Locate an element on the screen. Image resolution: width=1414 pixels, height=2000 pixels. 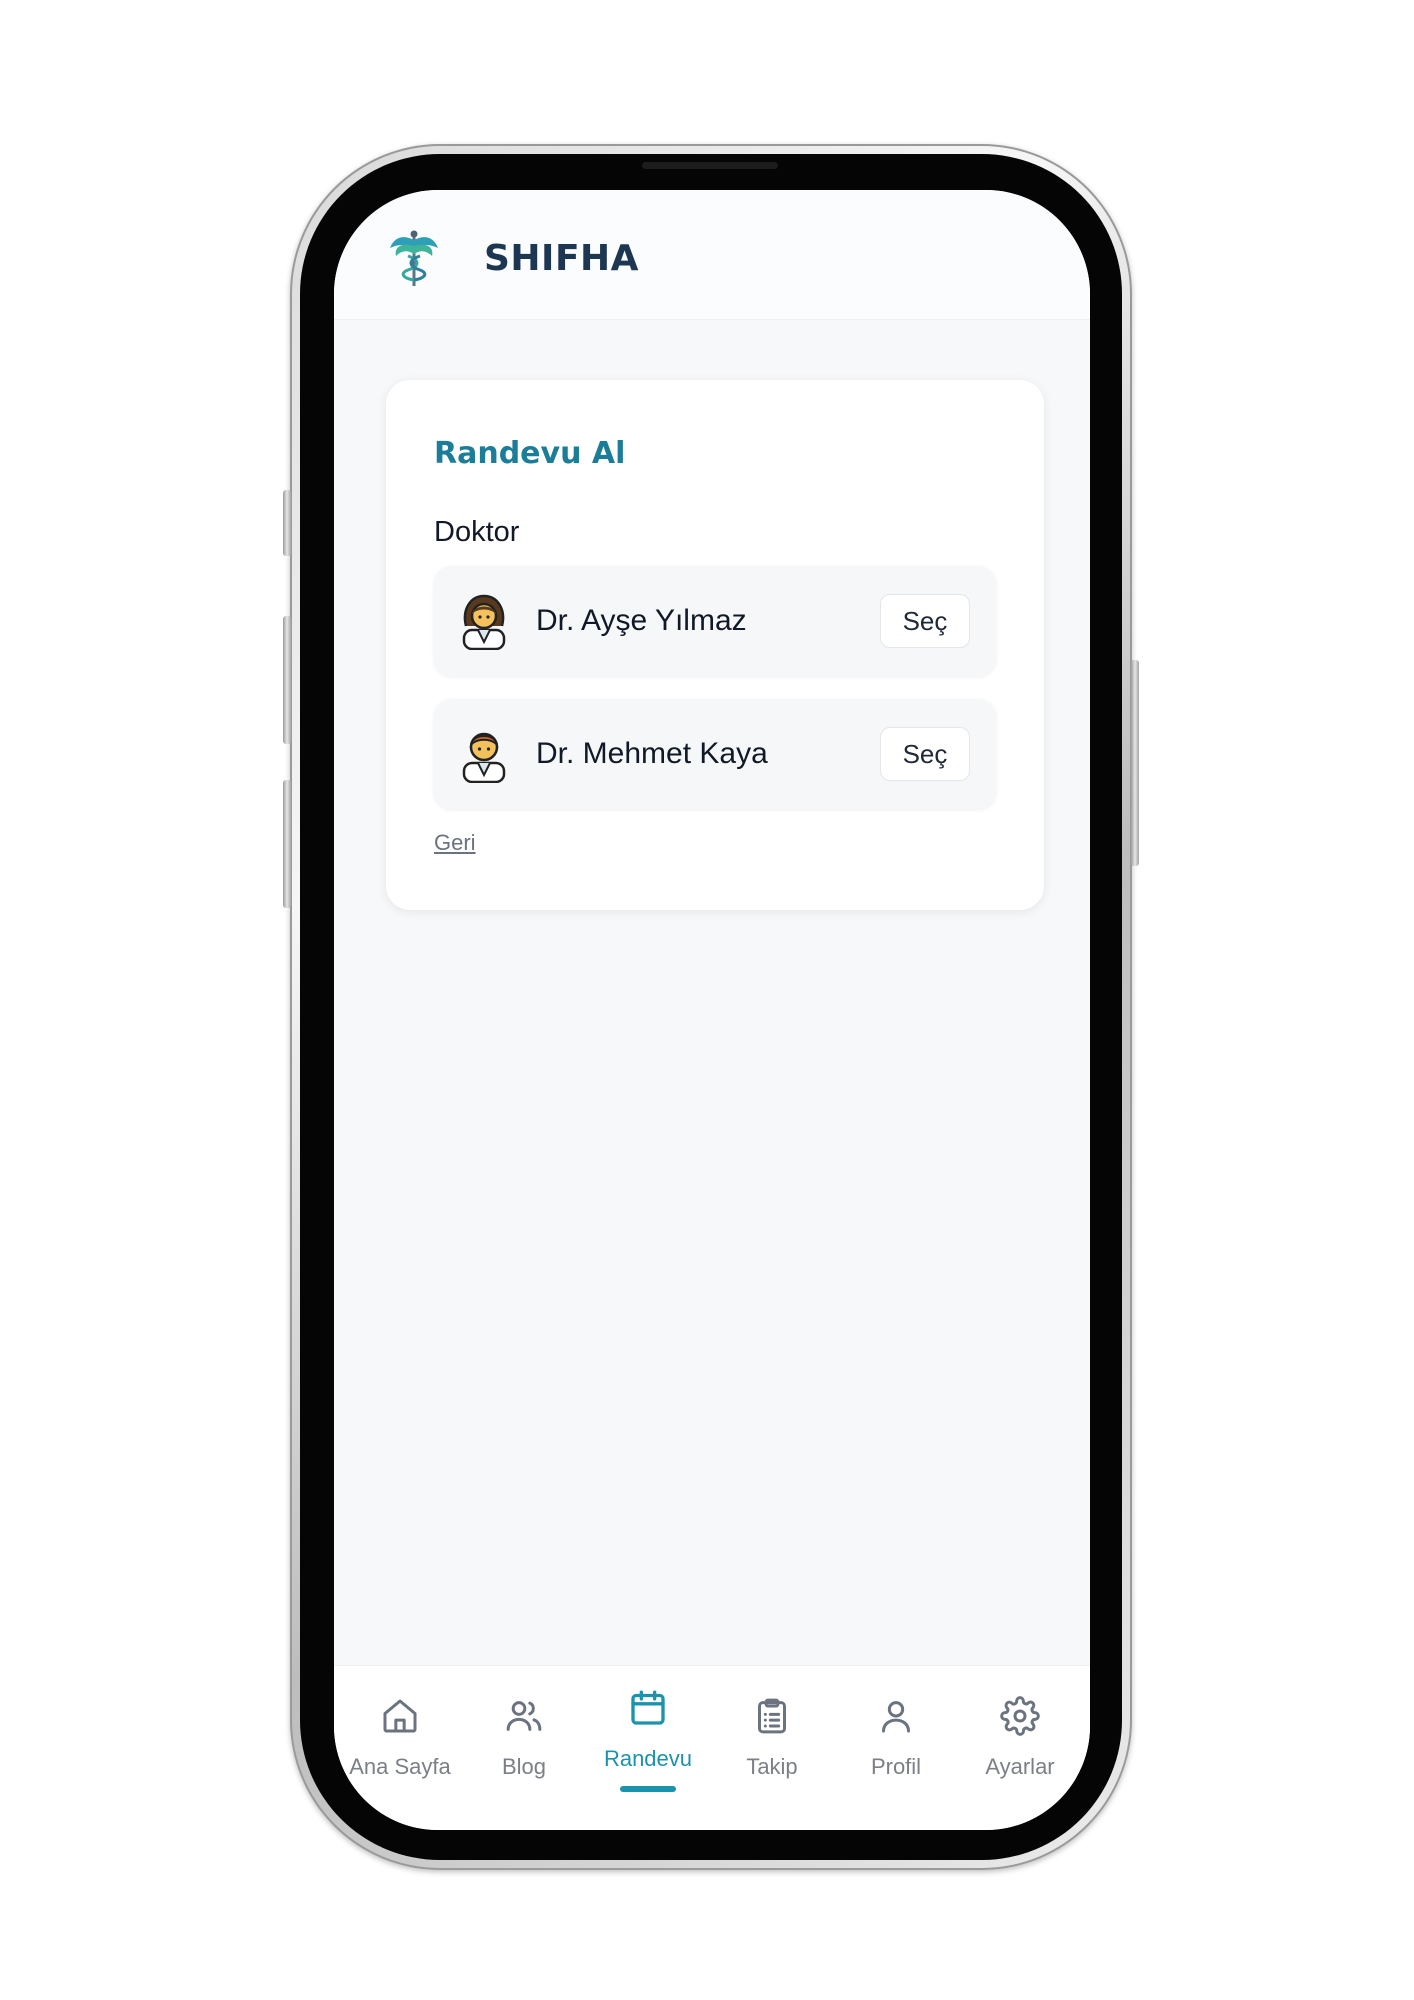
nav-item-blog: Blog is located at coordinates (524, 1736).